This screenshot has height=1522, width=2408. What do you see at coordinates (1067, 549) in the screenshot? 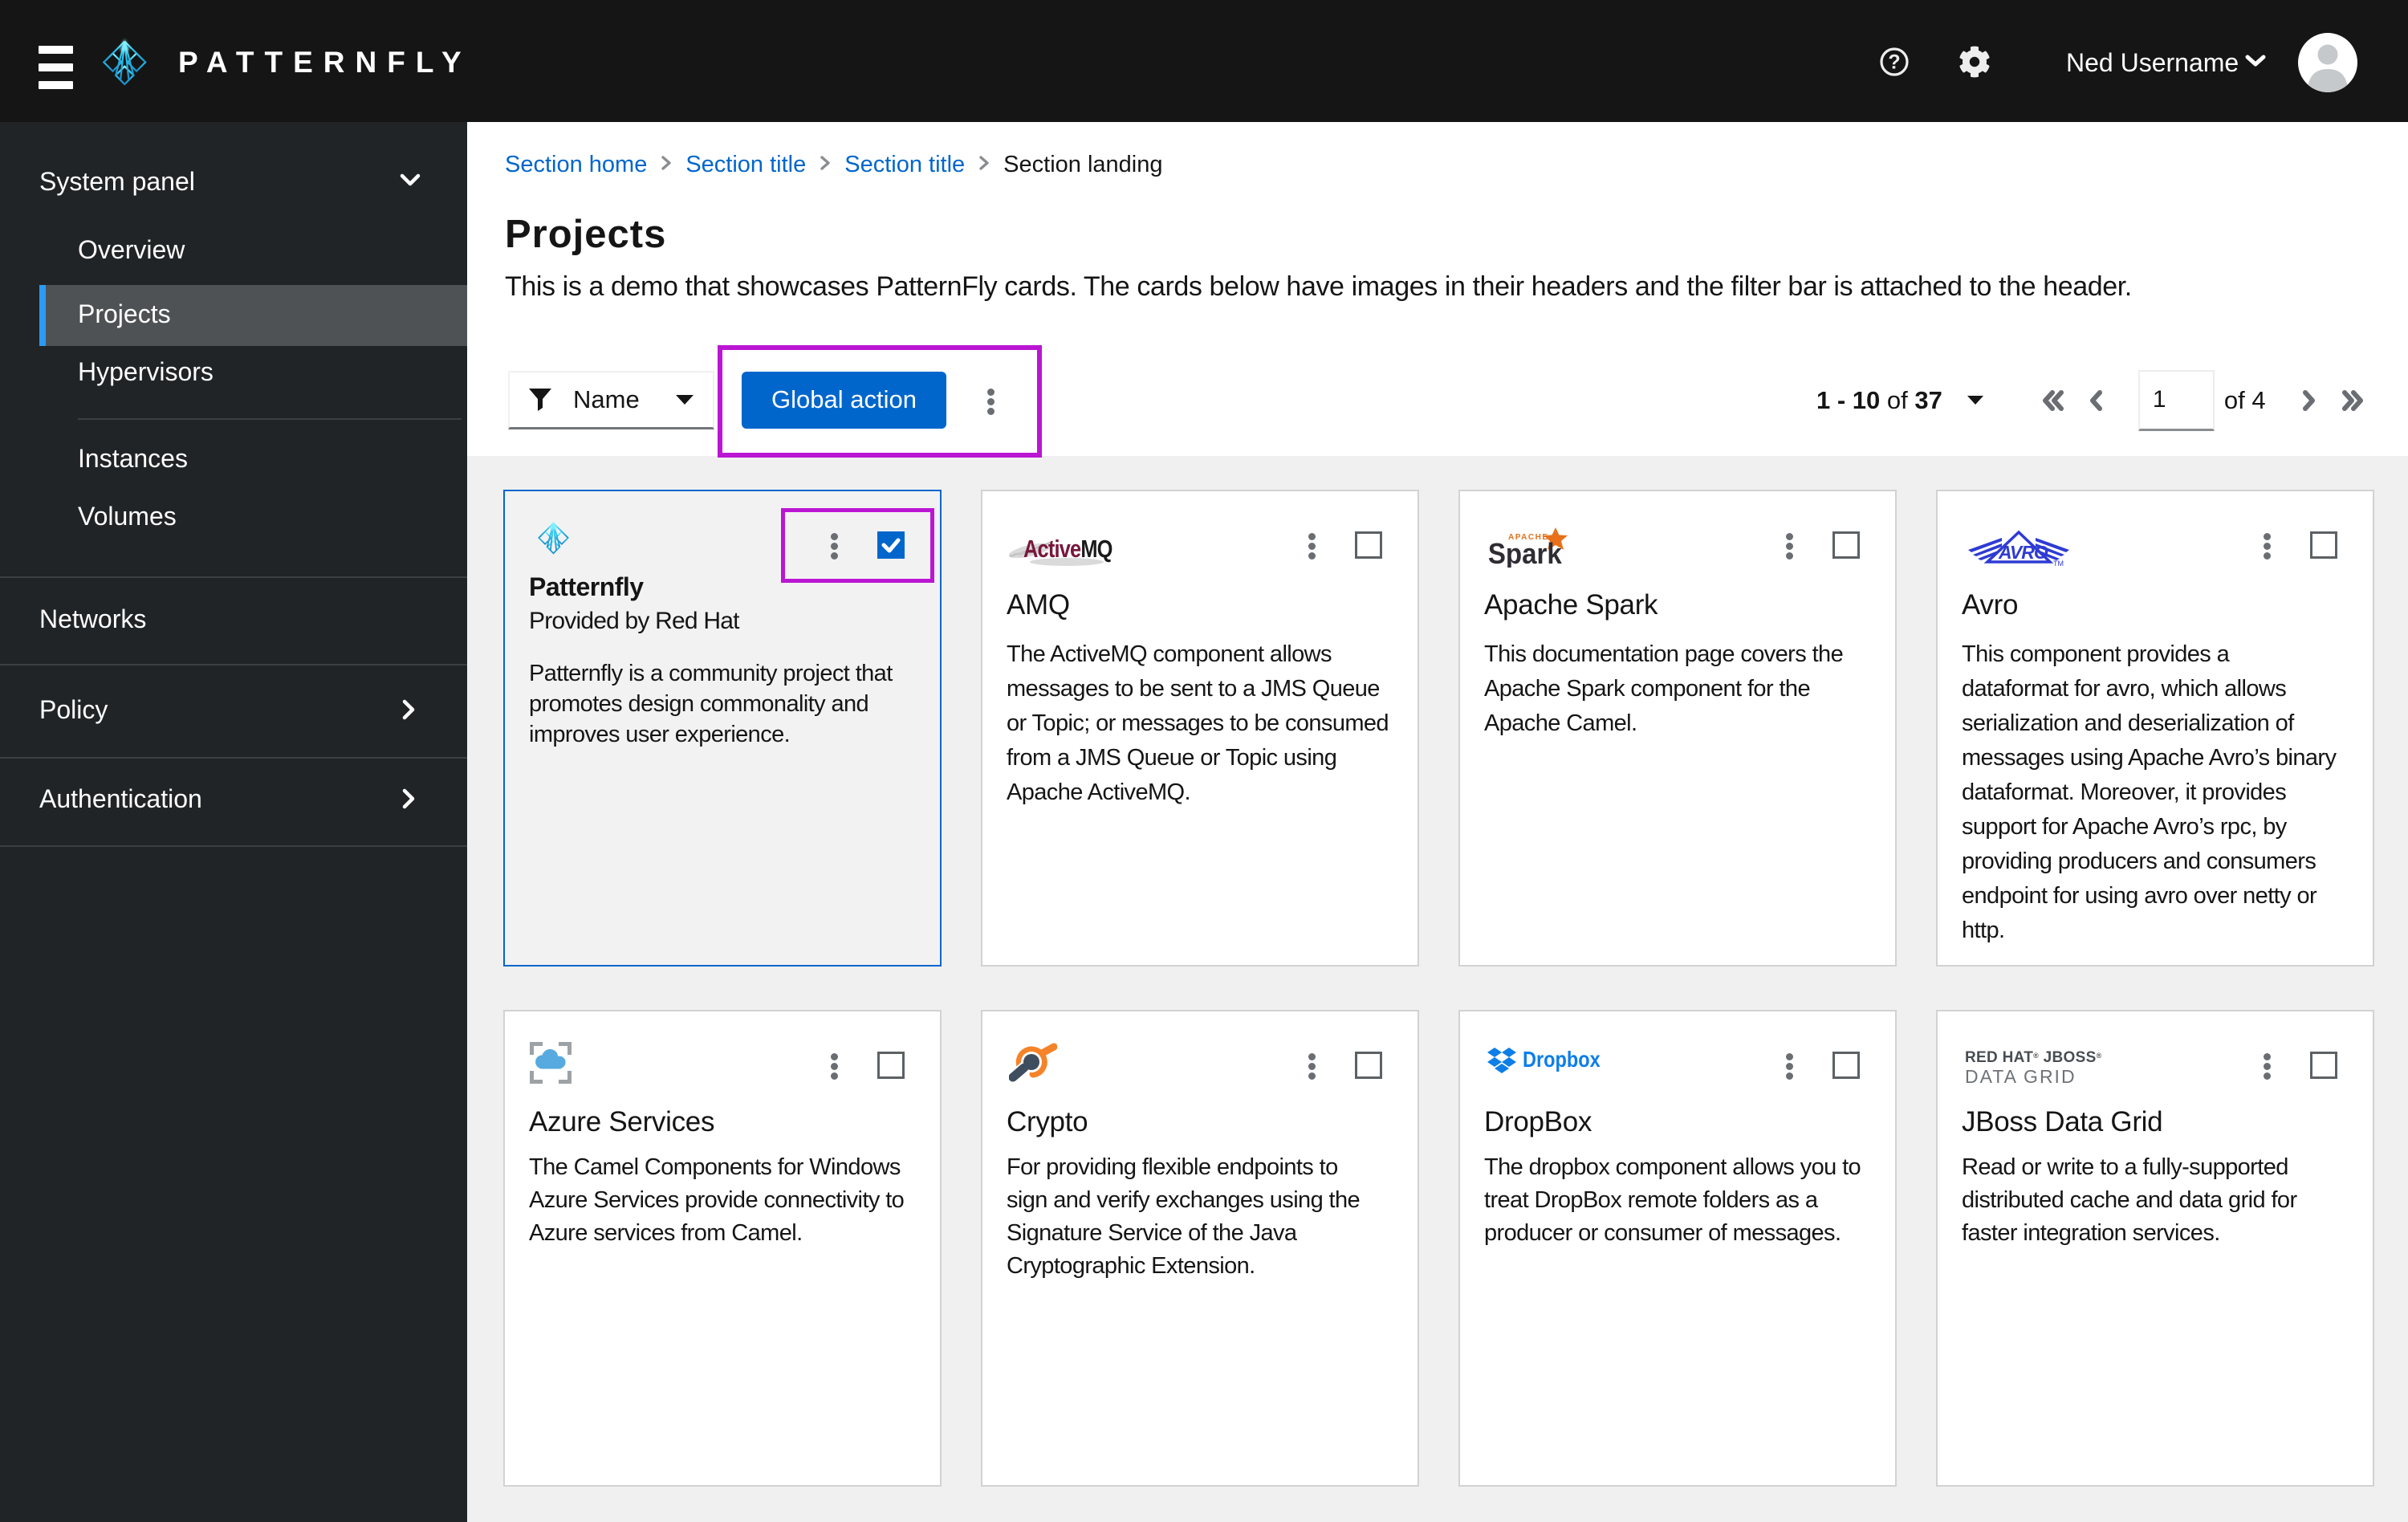
I see `svg-text: ActiveMQ` at bounding box center [1067, 549].